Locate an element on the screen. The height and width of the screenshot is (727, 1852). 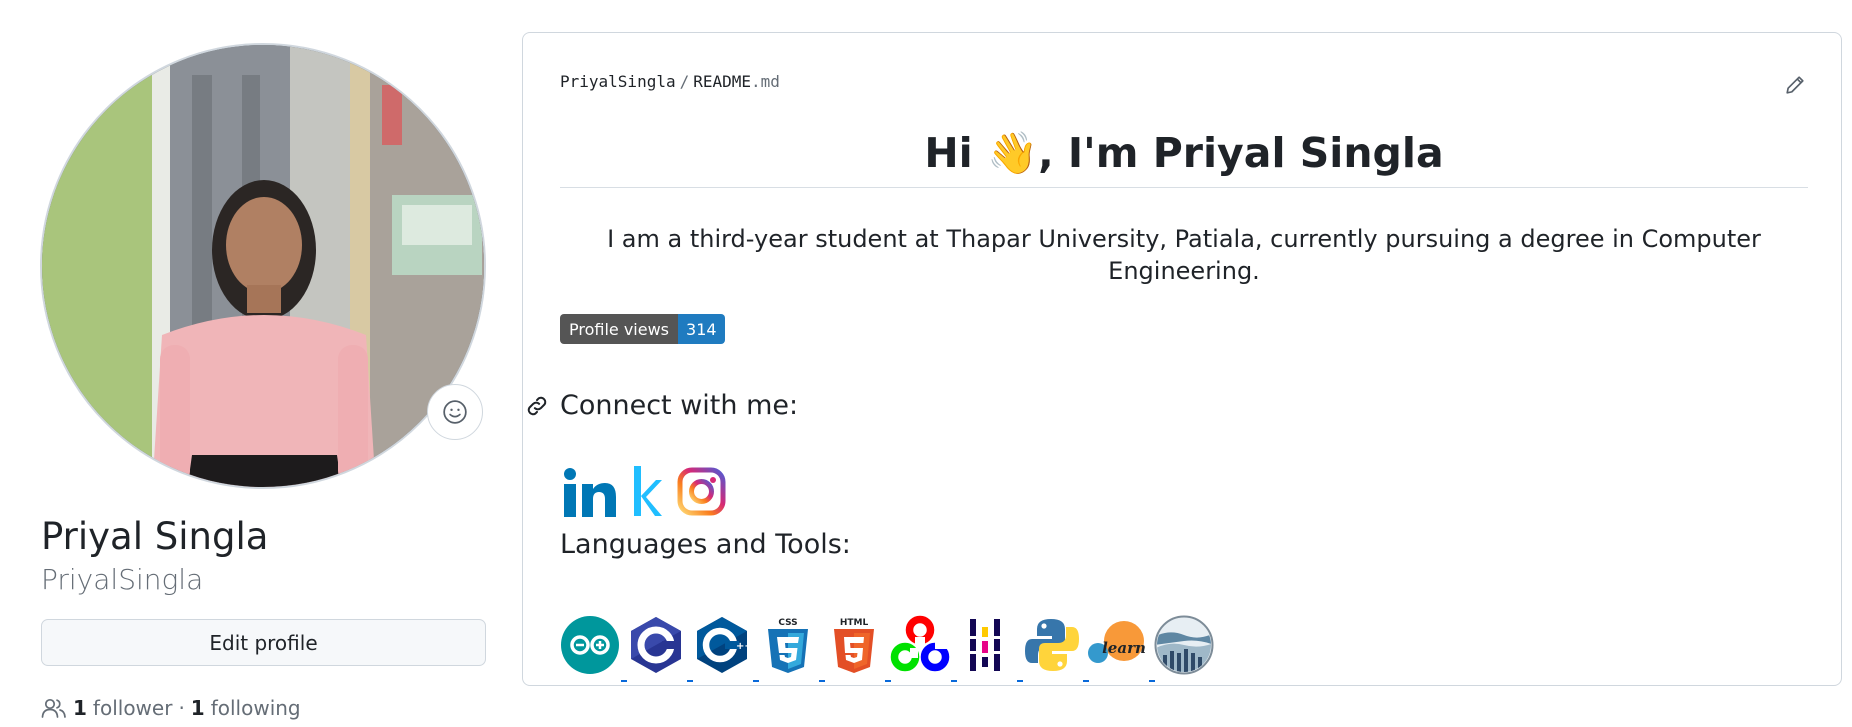
repo-owner-link: PriyalSingla is located at coordinates (618, 81).